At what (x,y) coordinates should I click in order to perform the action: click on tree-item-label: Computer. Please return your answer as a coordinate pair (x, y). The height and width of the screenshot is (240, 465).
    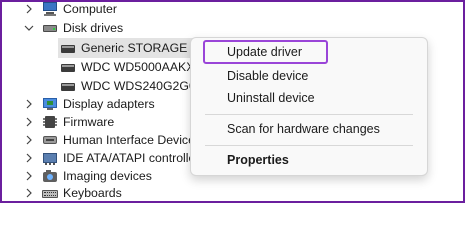
    Looking at the image, I should click on (90, 9).